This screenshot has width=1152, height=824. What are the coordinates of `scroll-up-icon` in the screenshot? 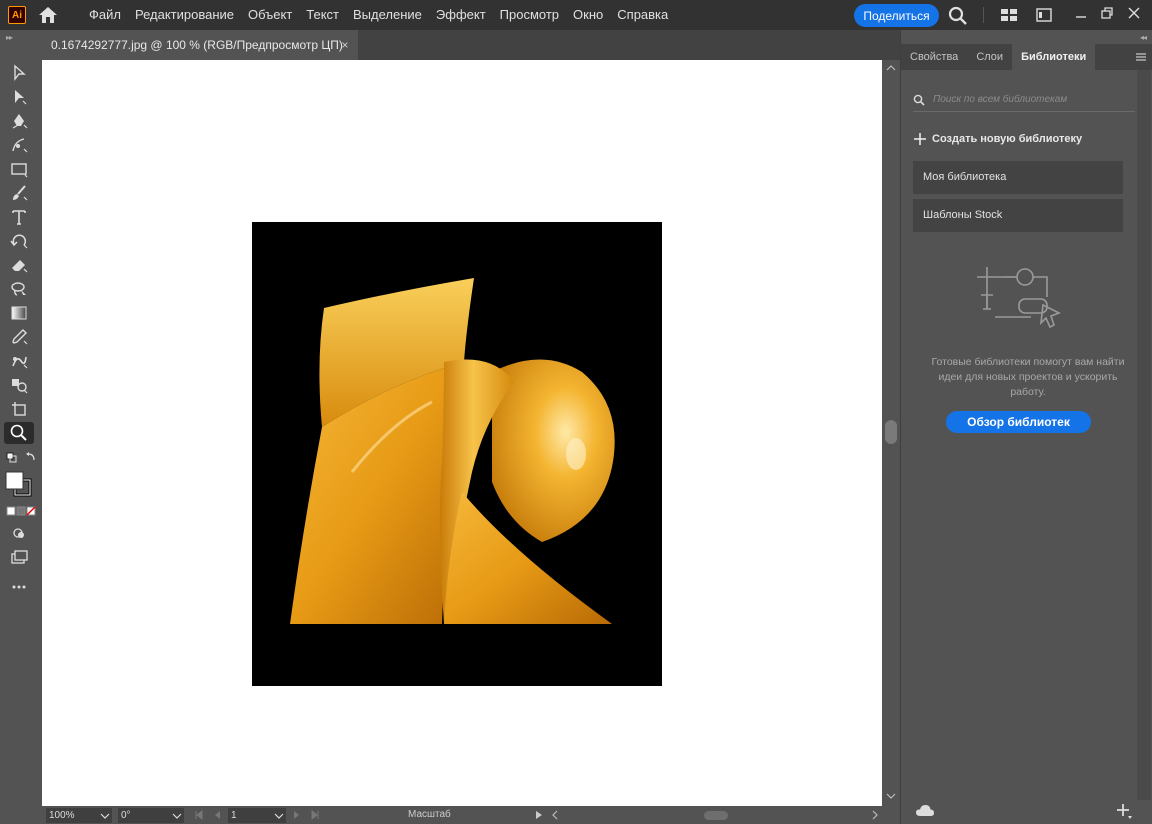 It's located at (891, 68).